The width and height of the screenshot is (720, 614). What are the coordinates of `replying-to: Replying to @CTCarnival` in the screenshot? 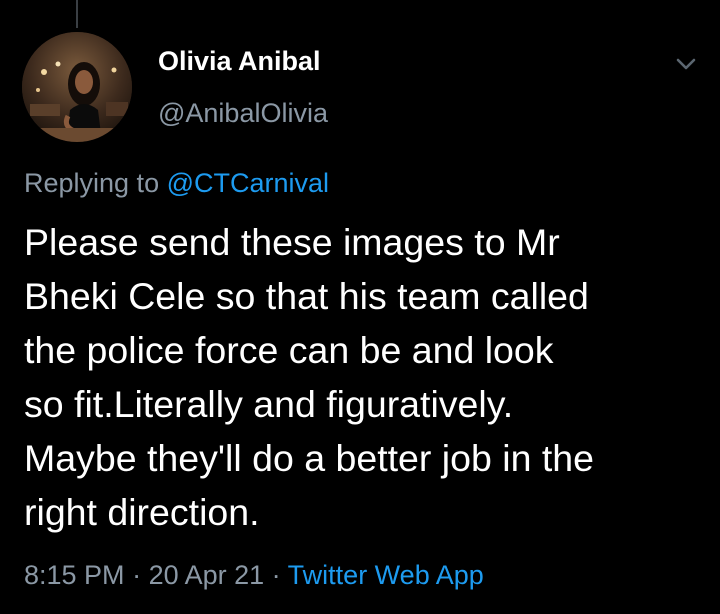 It's located at (176, 183).